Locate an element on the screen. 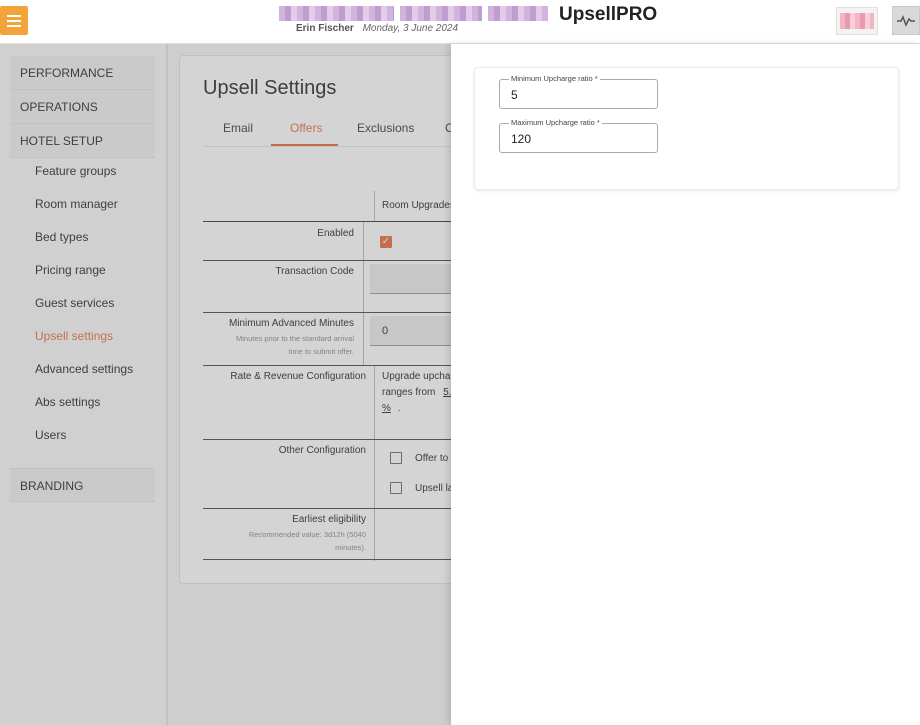 The height and width of the screenshot is (725, 920). activity-icon is located at coordinates (906, 20).